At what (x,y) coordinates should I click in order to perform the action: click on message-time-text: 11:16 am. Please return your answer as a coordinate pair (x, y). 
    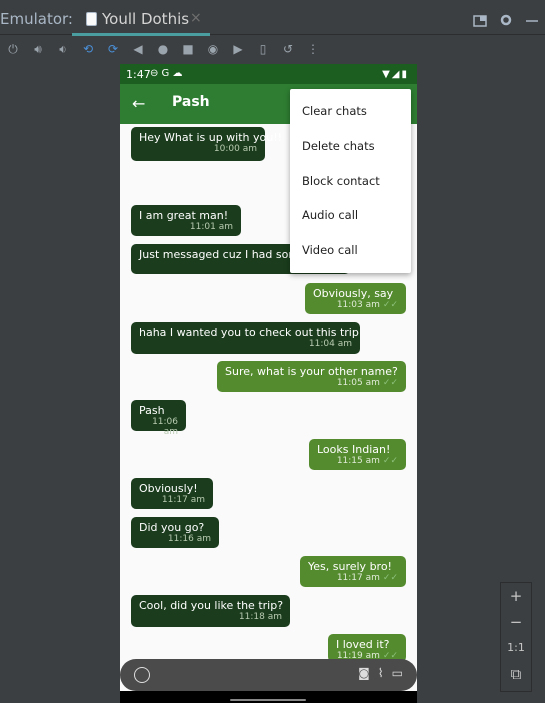
    Looking at the image, I should click on (189, 539).